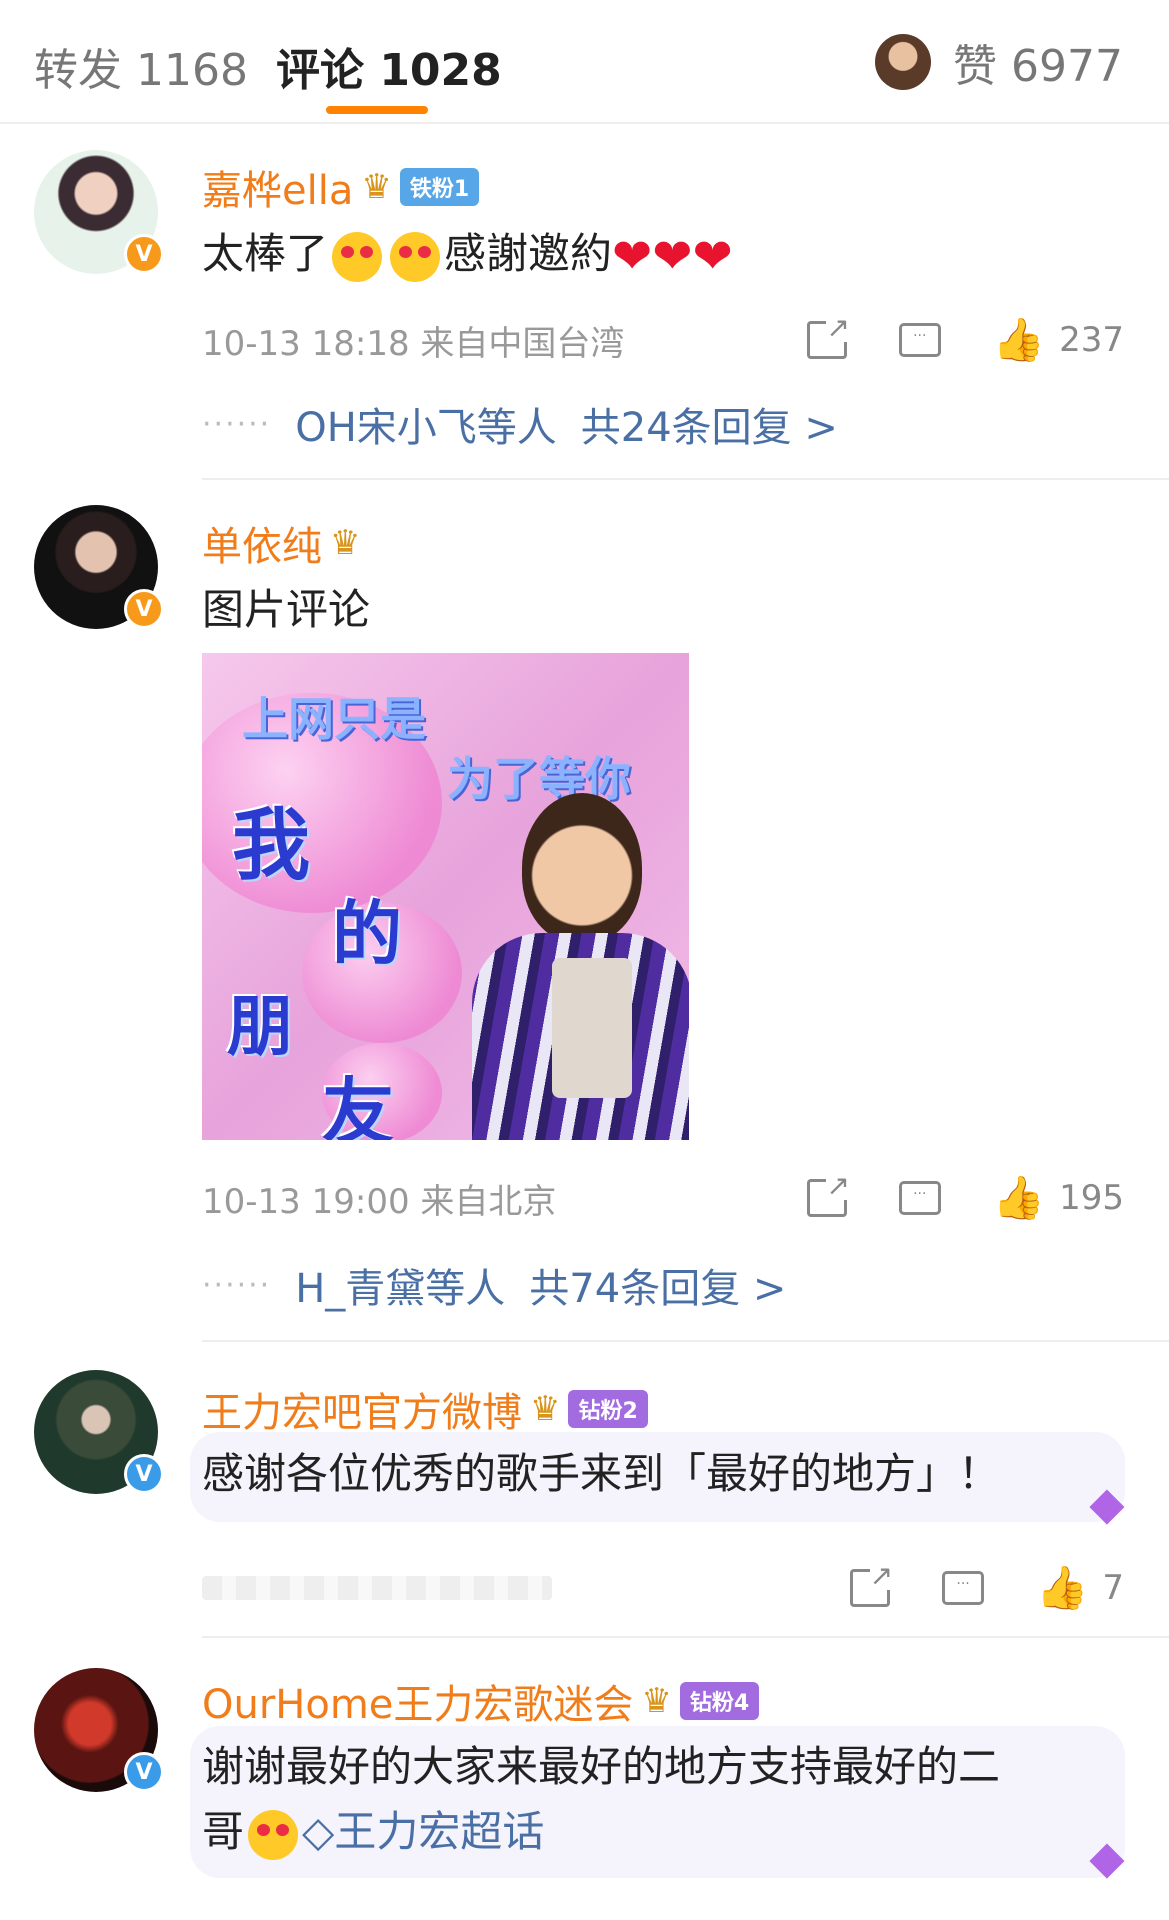 The height and width of the screenshot is (1920, 1169). Describe the element at coordinates (277, 187) in the screenshot. I see `username: 嘉桦ella` at that location.